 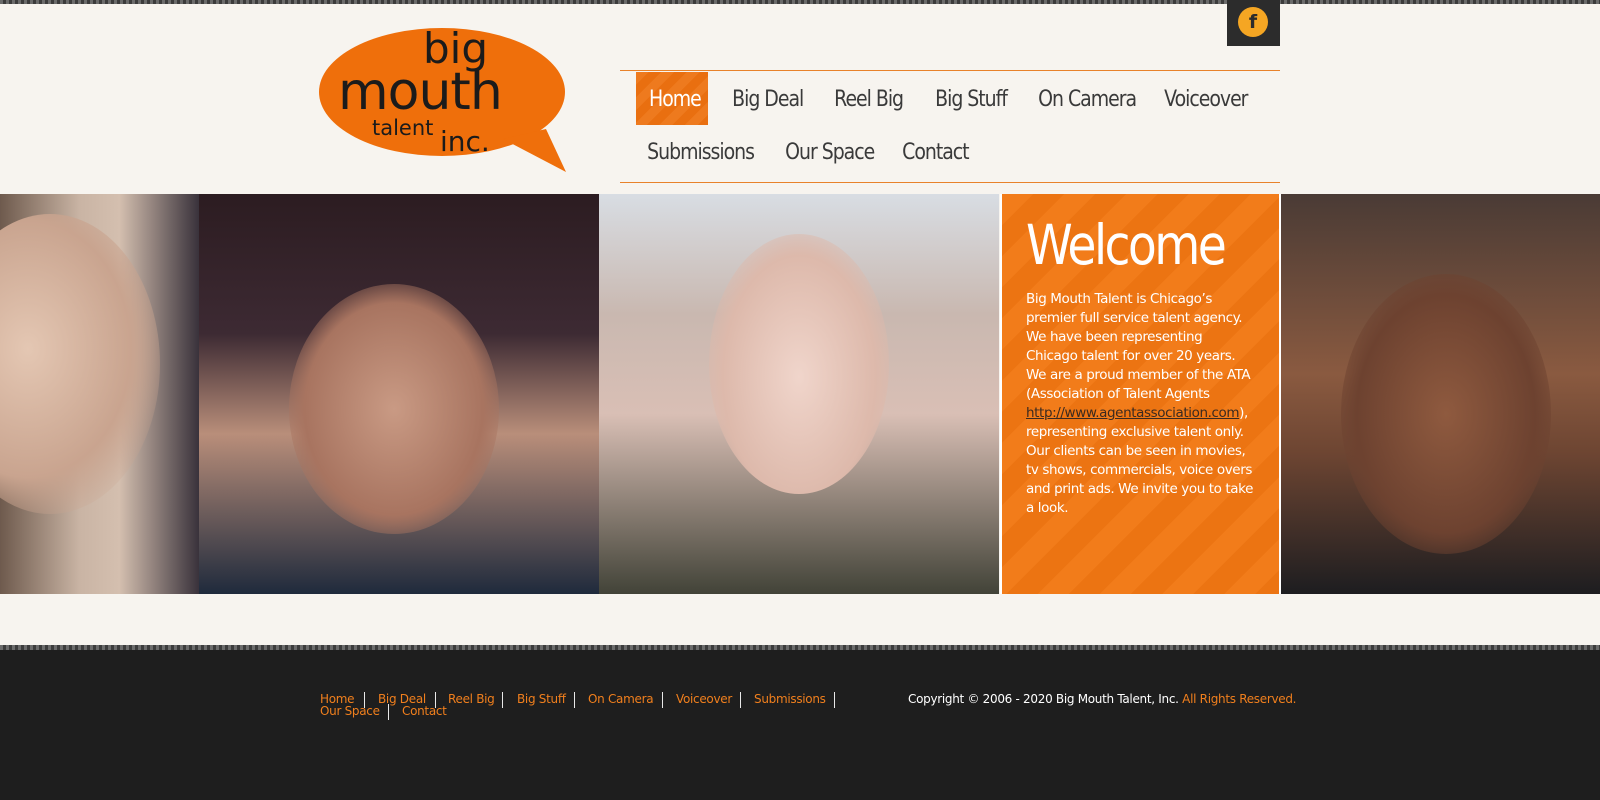 I want to click on nav-item-big-stuff: Big Stuff, so click(x=971, y=98).